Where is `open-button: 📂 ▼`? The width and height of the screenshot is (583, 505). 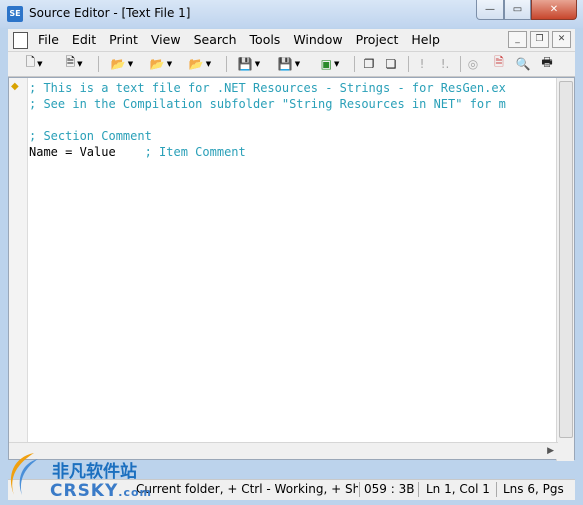
open-button: 📂 ▼ is located at coordinates (122, 63).